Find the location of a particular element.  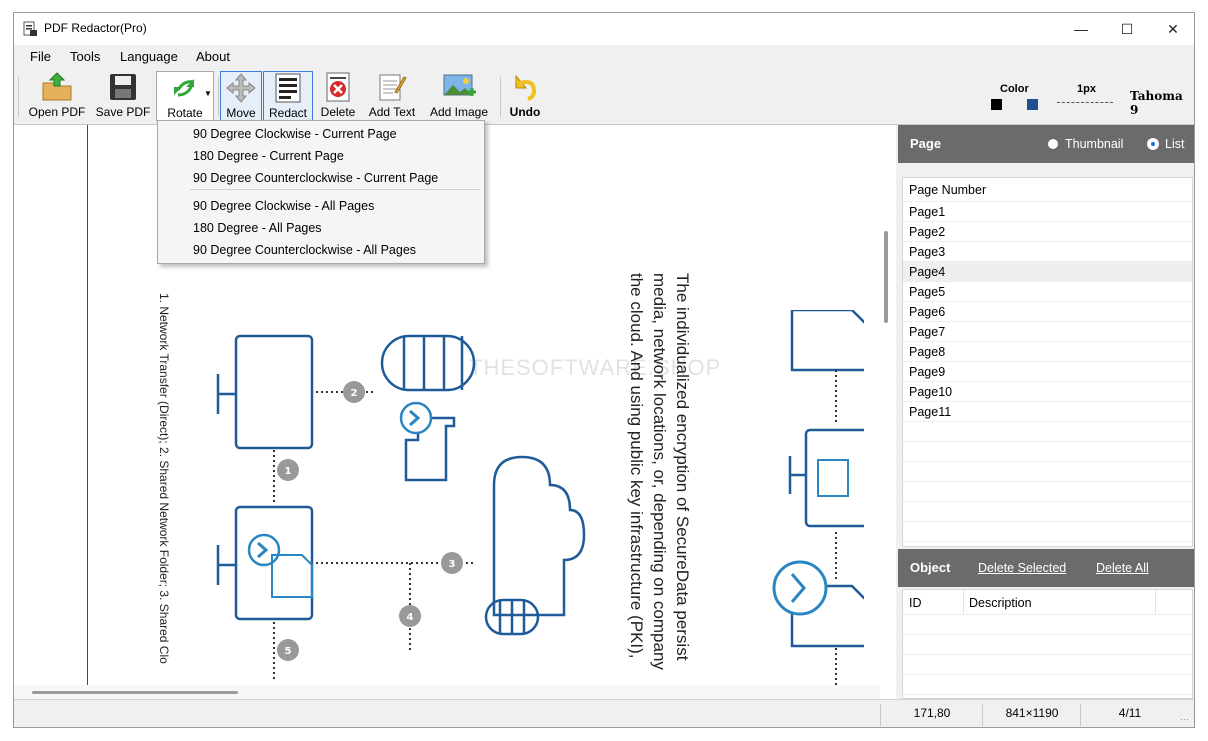

delete-button: Delete is located at coordinates (338, 96).